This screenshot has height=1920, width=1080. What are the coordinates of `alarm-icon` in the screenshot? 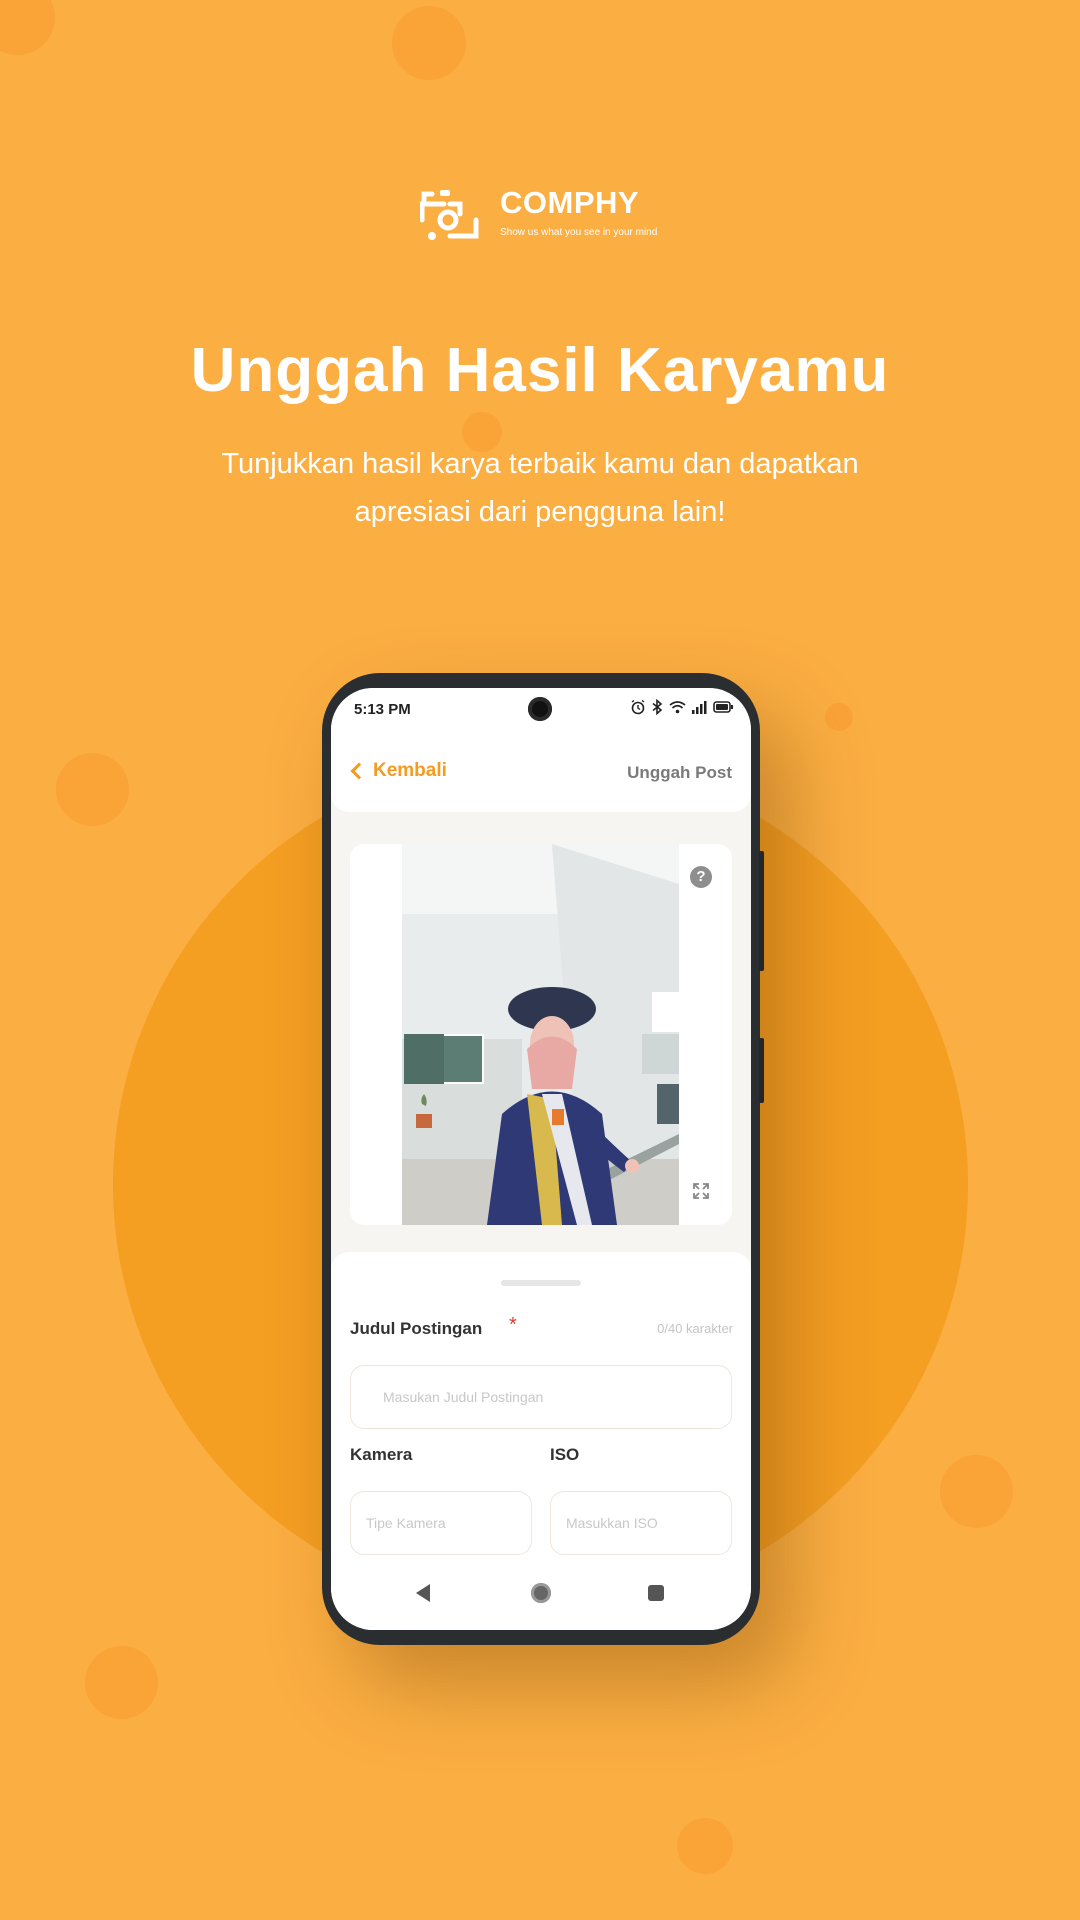 It's located at (638, 707).